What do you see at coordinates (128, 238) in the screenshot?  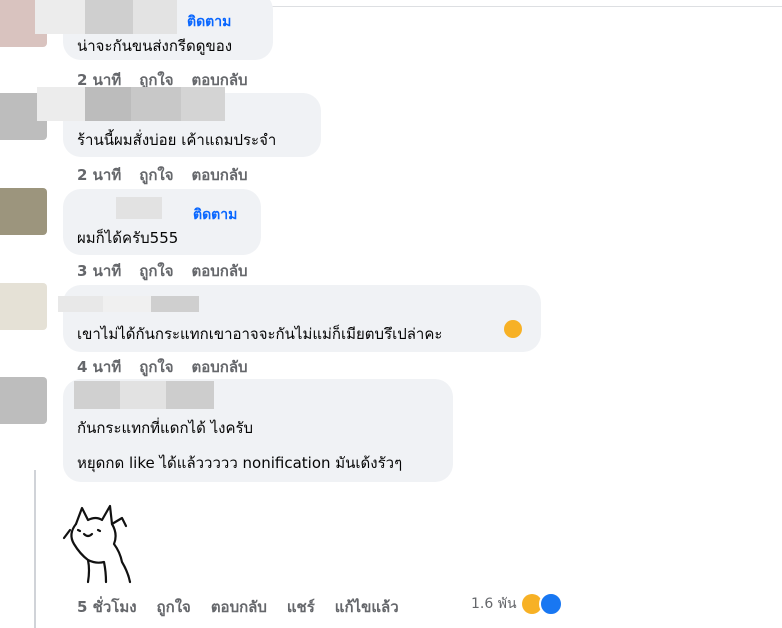 I see `comment-text: ผมก็ได้ครับ555` at bounding box center [128, 238].